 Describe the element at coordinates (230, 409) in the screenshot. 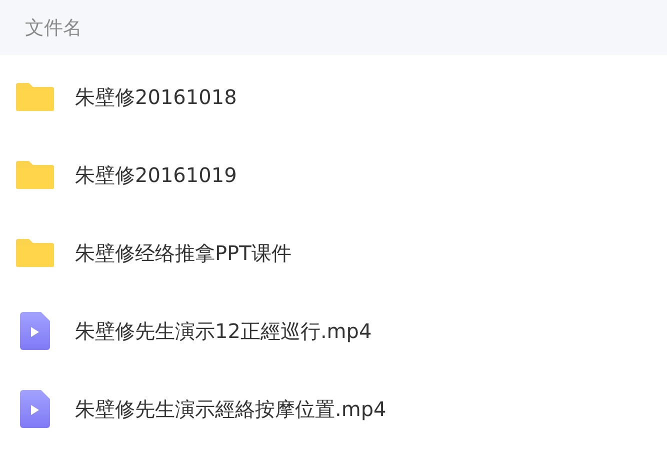

I see `file-name: 朱壁修先生演示經絡按摩位置.mp4` at that location.